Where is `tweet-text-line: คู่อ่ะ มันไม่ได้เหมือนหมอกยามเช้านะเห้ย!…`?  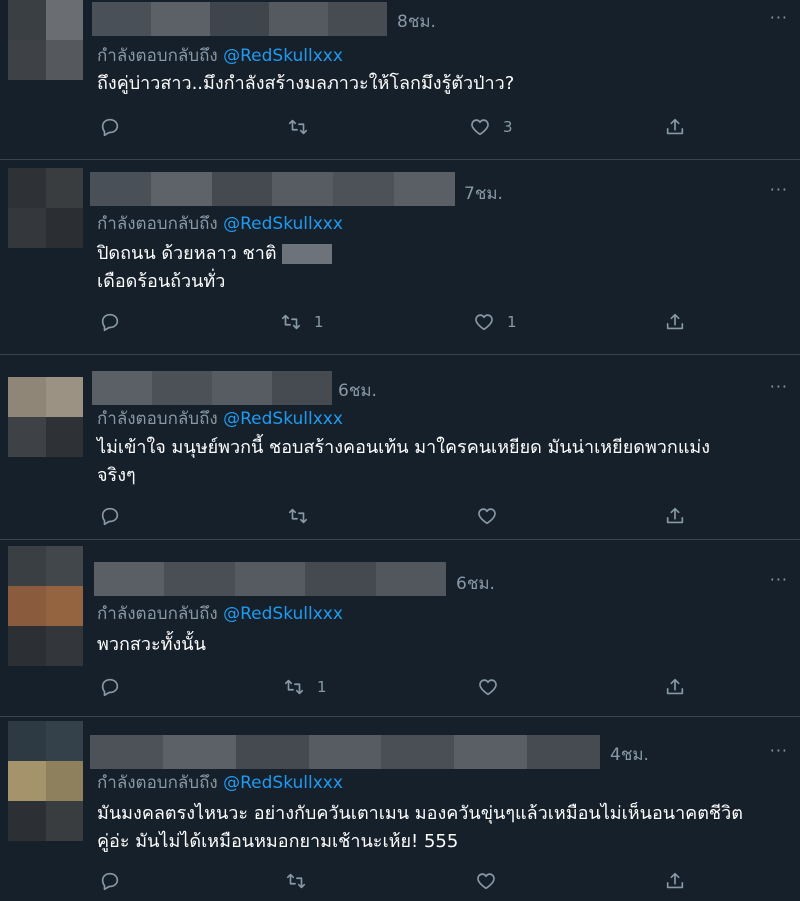
tweet-text-line: คู่อ่ะ มันไม่ได้เหมือนหมอกยามเช้านะเห้ย!… is located at coordinates (278, 841).